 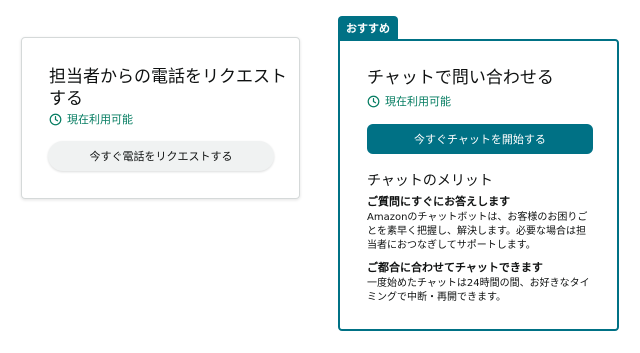 What do you see at coordinates (430, 181) in the screenshot?
I see `chat-merits-heading: チャットのメリット` at bounding box center [430, 181].